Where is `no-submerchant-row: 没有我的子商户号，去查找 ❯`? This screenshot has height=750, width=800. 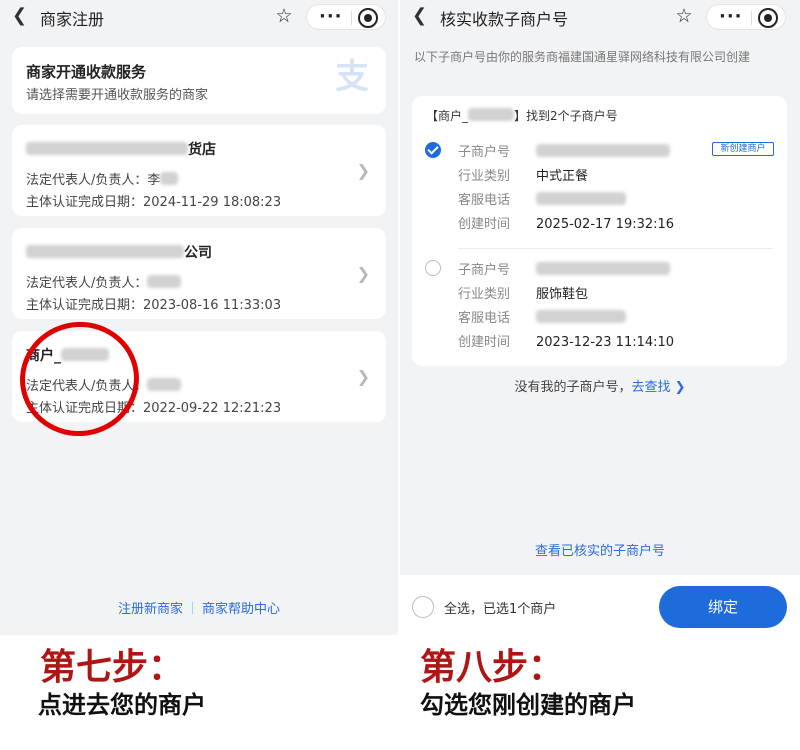
no-submerchant-row: 没有我的子商户号，去查找 ❯ is located at coordinates (600, 387).